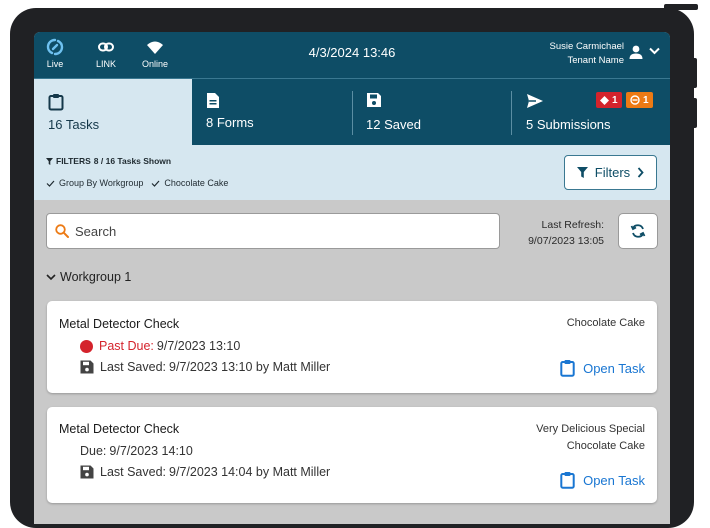 This screenshot has height=528, width=710. What do you see at coordinates (566, 241) in the screenshot?
I see `last-refresh-value: 9/07/2023 13:05` at bounding box center [566, 241].